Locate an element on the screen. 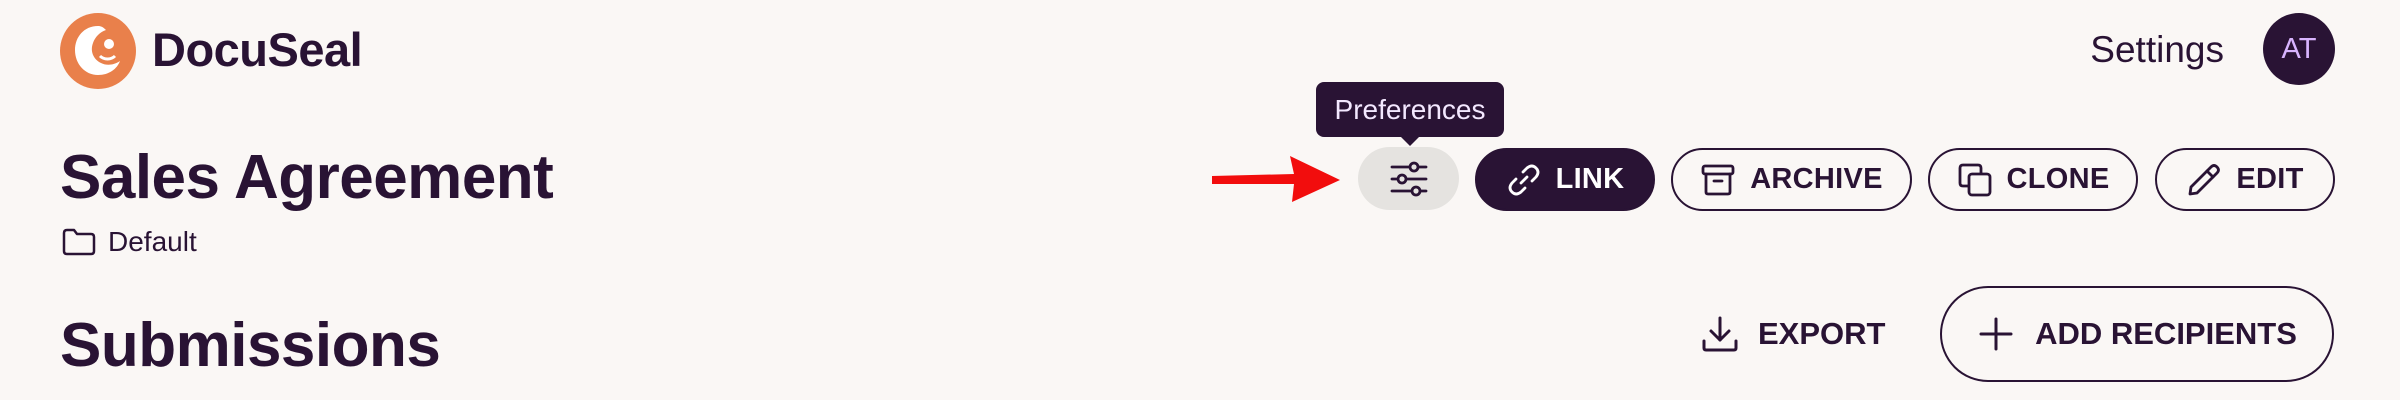 The image size is (2400, 400). annotation-arrow-icon is located at coordinates (1276, 178).